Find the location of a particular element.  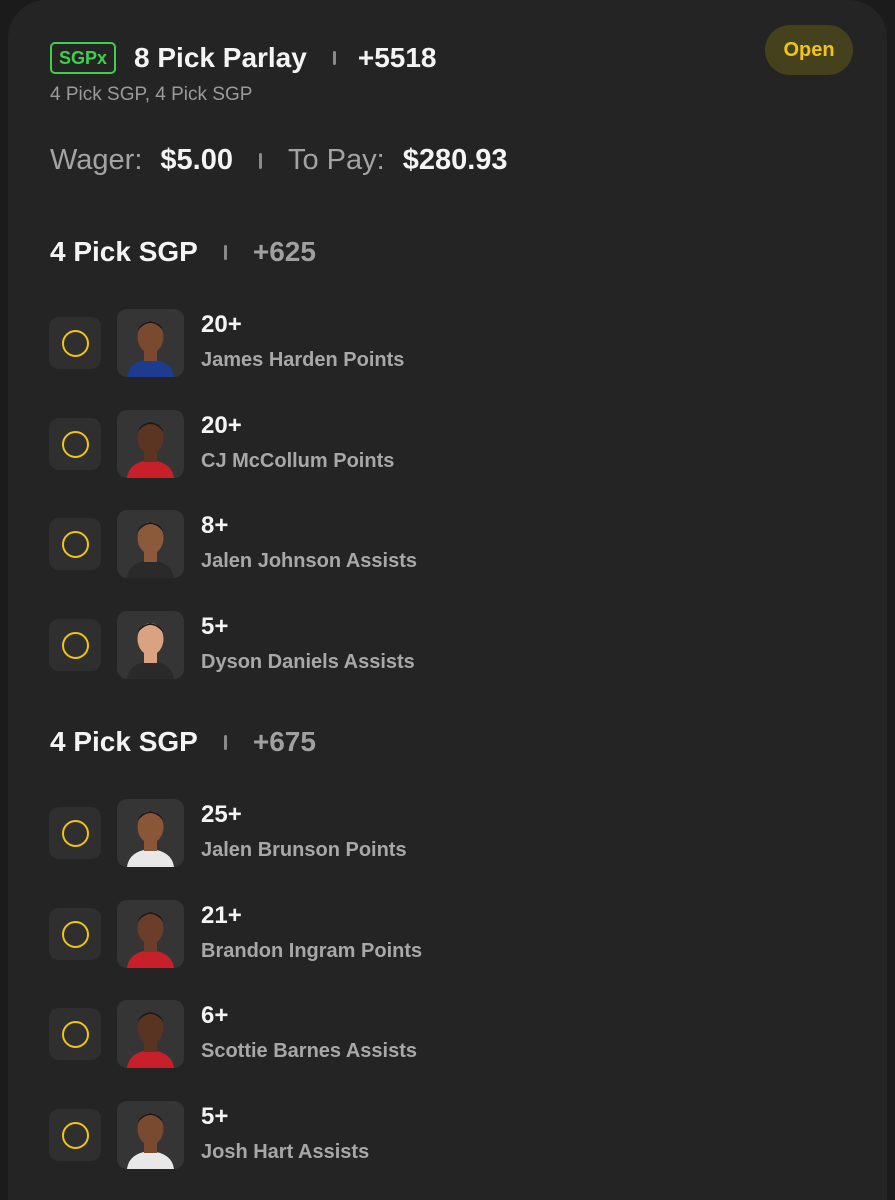

pick-row: 21+ Brandon Ingram Points is located at coordinates (448, 934).